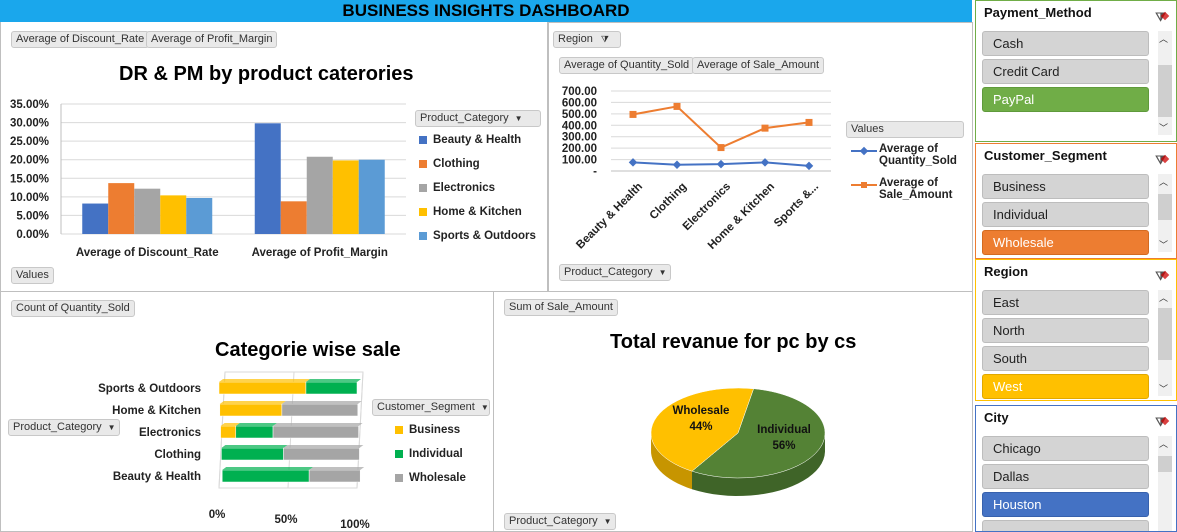 Image resolution: width=1177 pixels, height=532 pixels. I want to click on chart4-category-chip: Product_Category ▼, so click(560, 521).